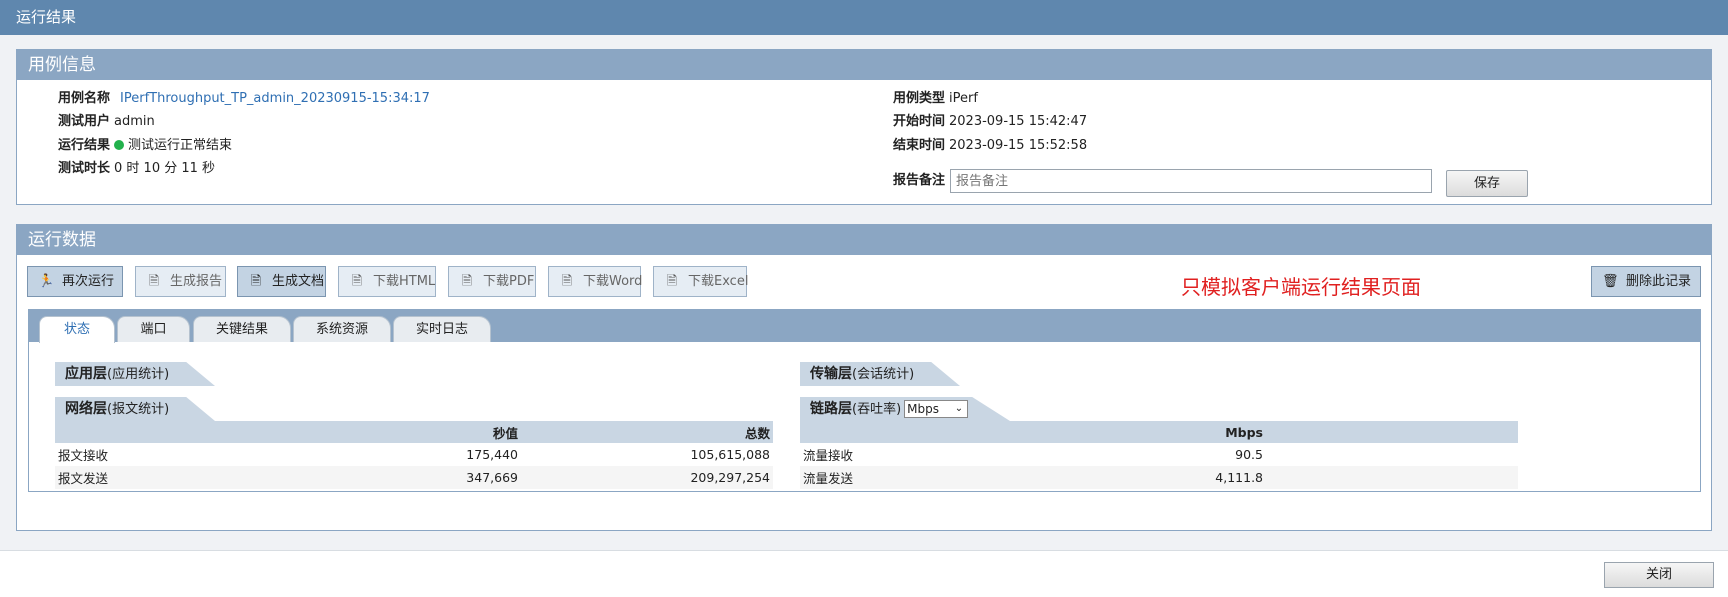 The height and width of the screenshot is (597, 1728). Describe the element at coordinates (959, 408) in the screenshot. I see `chevron-down-icon: ⌄` at that location.